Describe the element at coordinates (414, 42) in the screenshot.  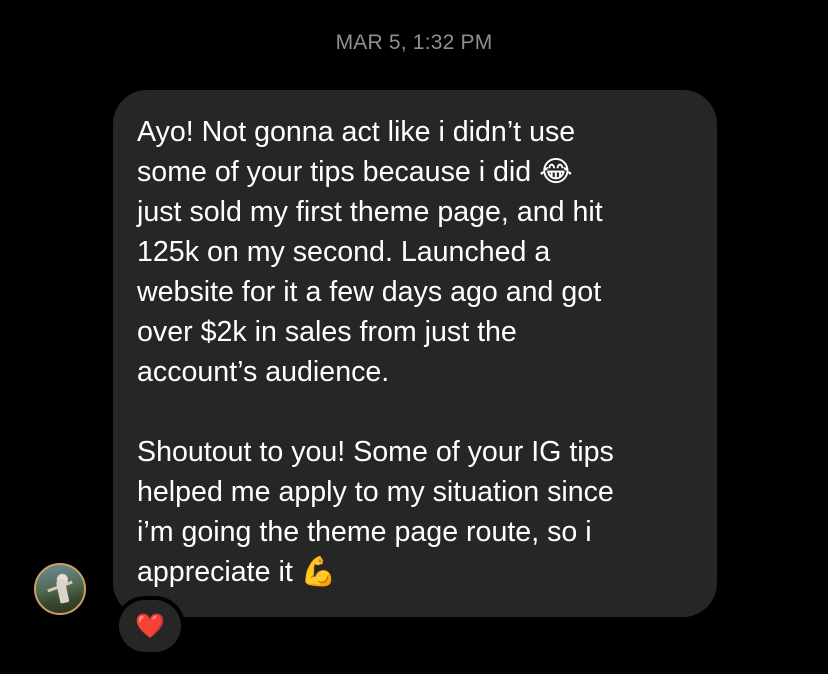
I see `message-timestamp: MAR 5, 1:32 PM` at that location.